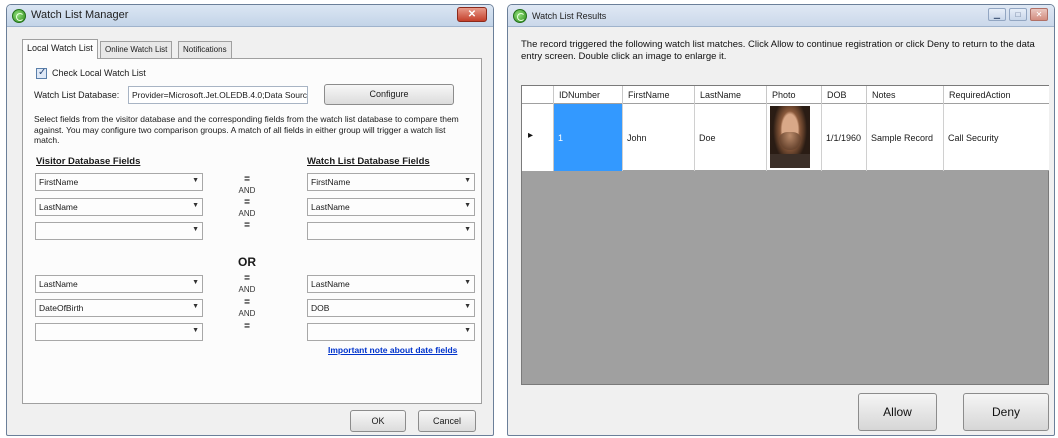 The width and height of the screenshot is (1058, 438). What do you see at coordinates (731, 137) in the screenshot?
I see `cell-lastname: Doe` at bounding box center [731, 137].